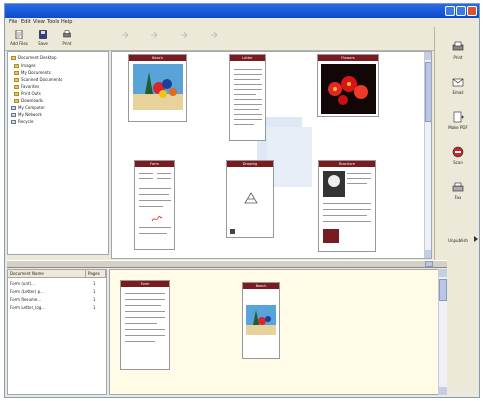 The height and width of the screenshot is (401, 483). I want to click on tree-item: My Computer, so click(28, 107).